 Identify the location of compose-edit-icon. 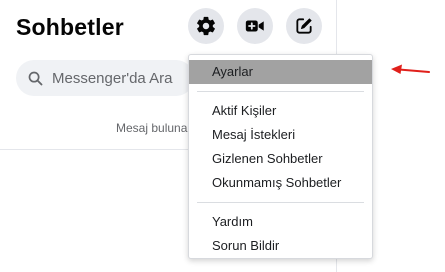
(304, 26).